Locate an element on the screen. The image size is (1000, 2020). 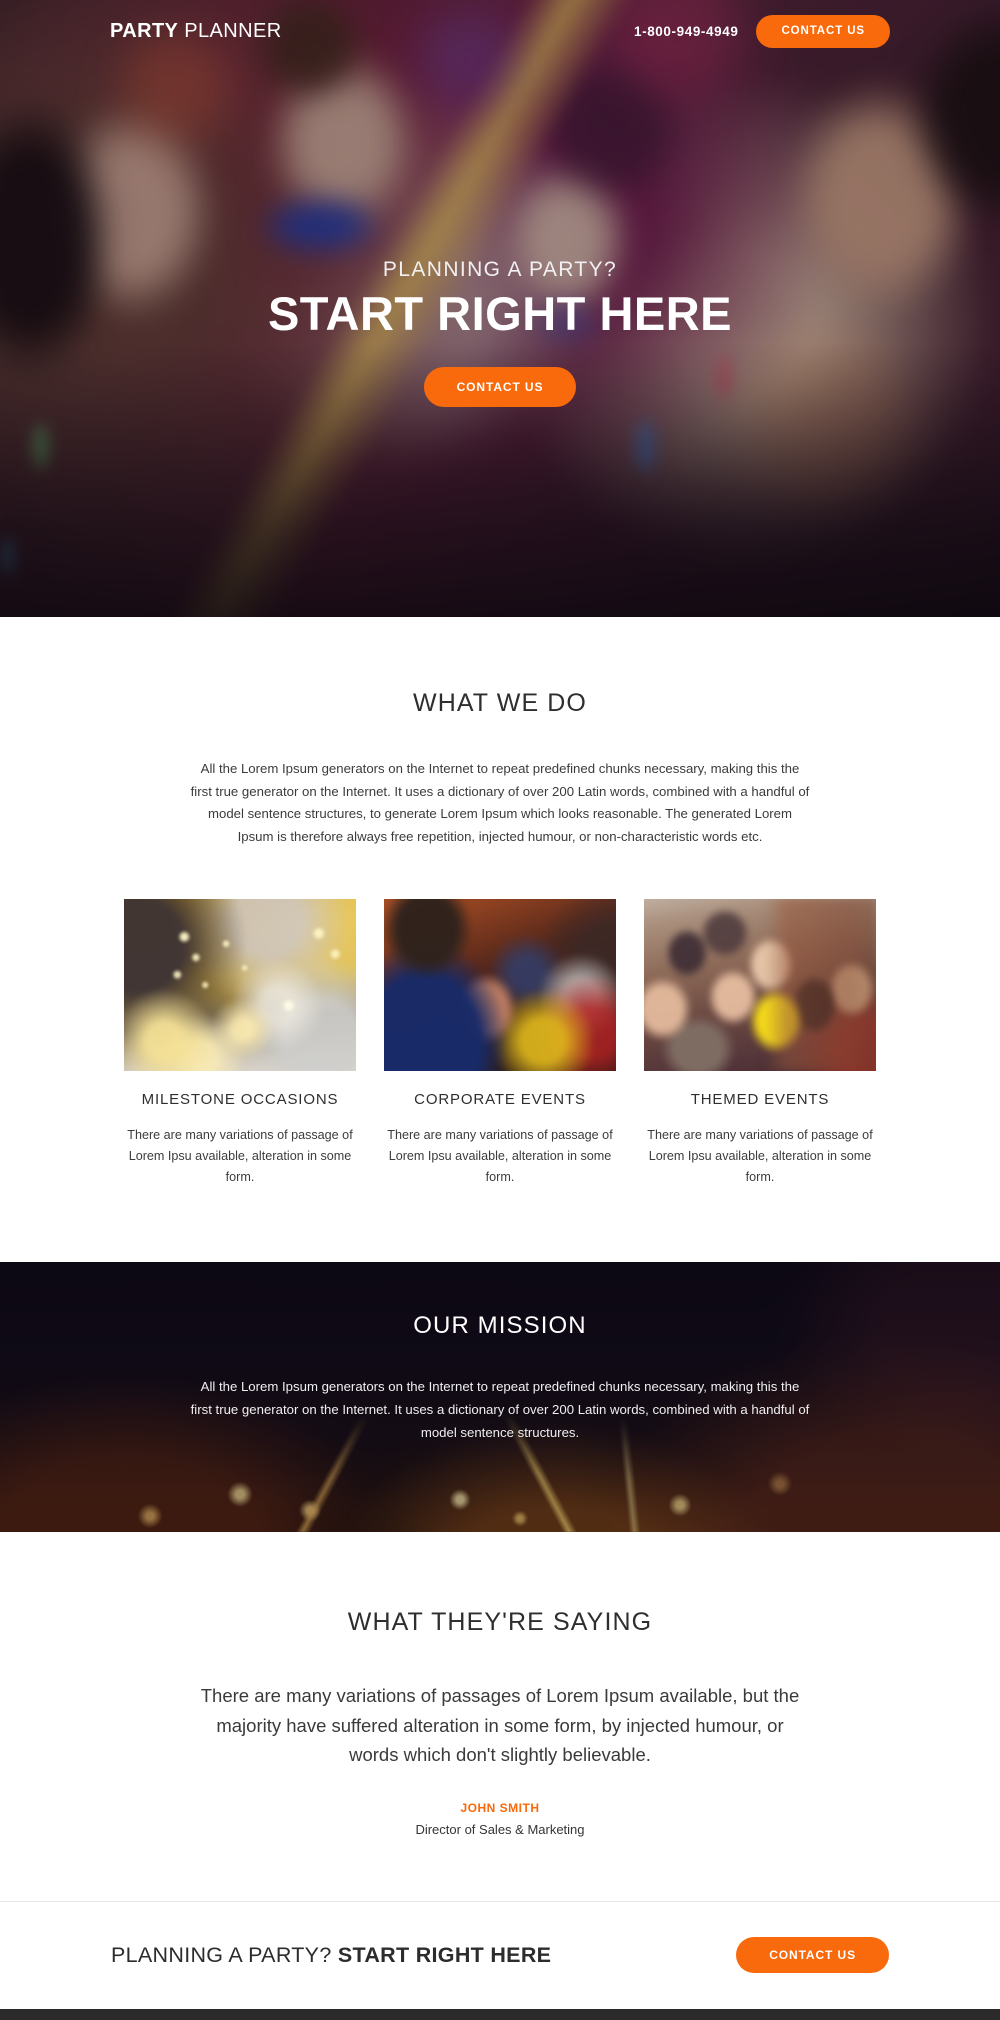
hero-title: START RIGHT HERE is located at coordinates (500, 313).